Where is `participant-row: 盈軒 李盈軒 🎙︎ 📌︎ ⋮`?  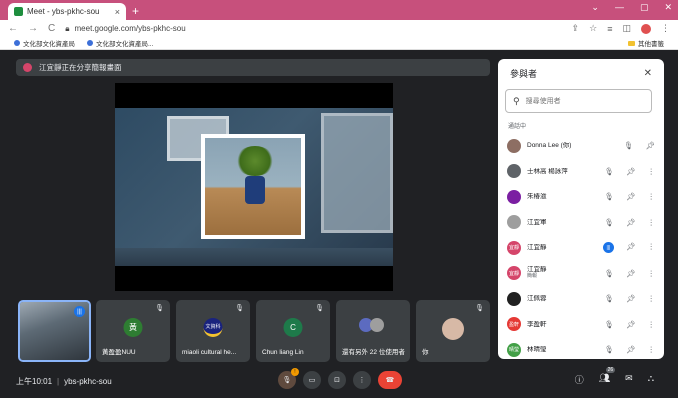
participant-row: 盈軒 李盈軒 🎙︎ 📌︎ ⋮ is located at coordinates (581, 325).